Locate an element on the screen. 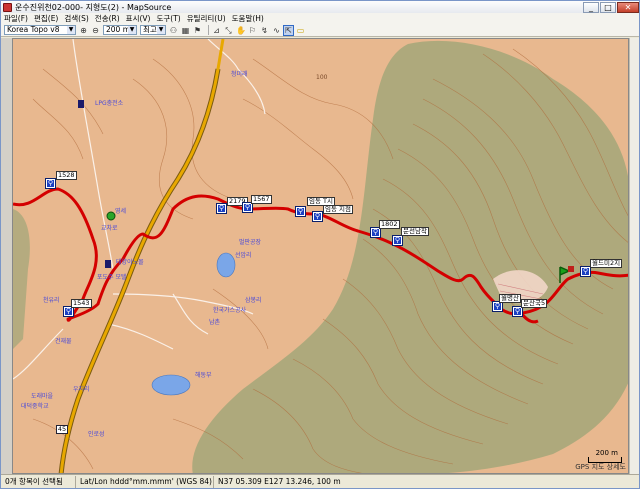  reservoir-north is located at coordinates (226, 265).